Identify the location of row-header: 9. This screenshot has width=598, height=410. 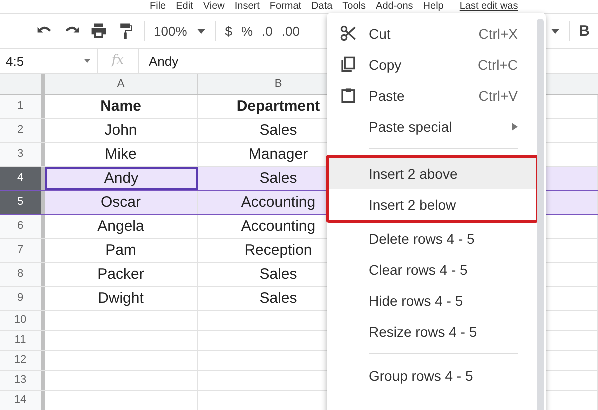
(22, 298).